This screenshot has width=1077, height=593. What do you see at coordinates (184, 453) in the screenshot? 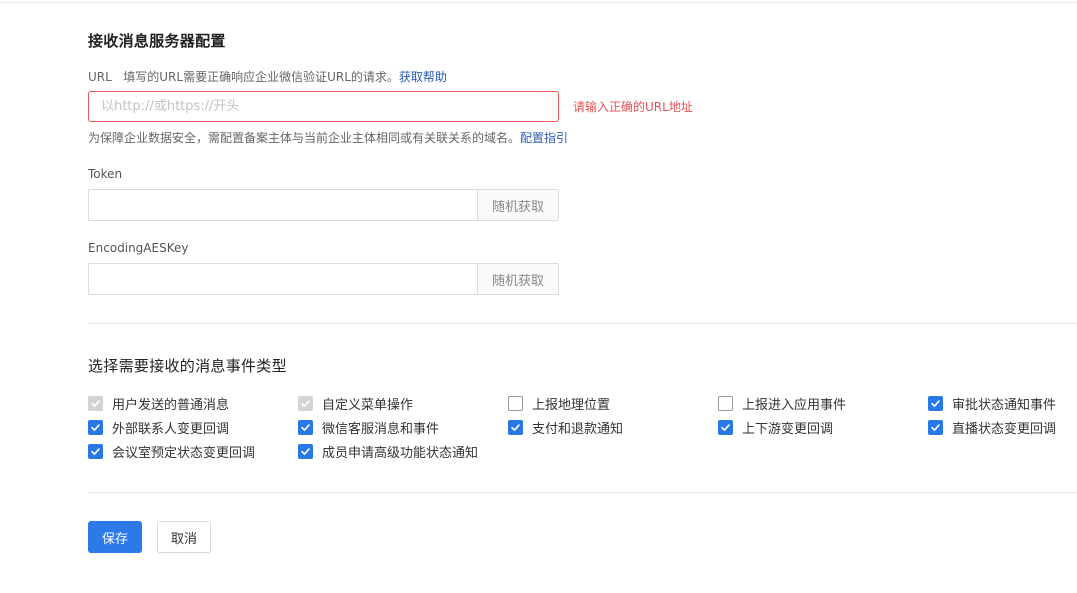
I see `event-checkbox-label: 会议室预定状态变更回调` at bounding box center [184, 453].